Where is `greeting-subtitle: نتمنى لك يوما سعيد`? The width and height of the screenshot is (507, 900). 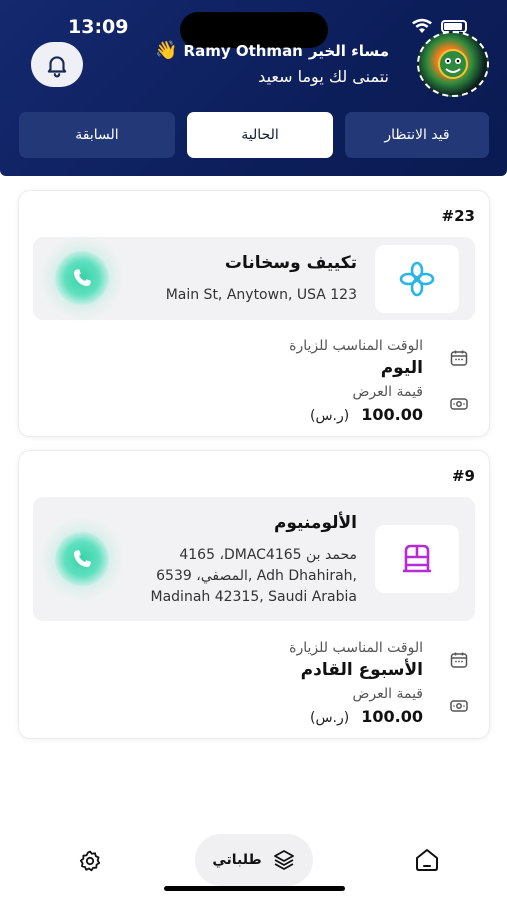 greeting-subtitle: نتمنى لك يوما سعيد is located at coordinates (323, 76).